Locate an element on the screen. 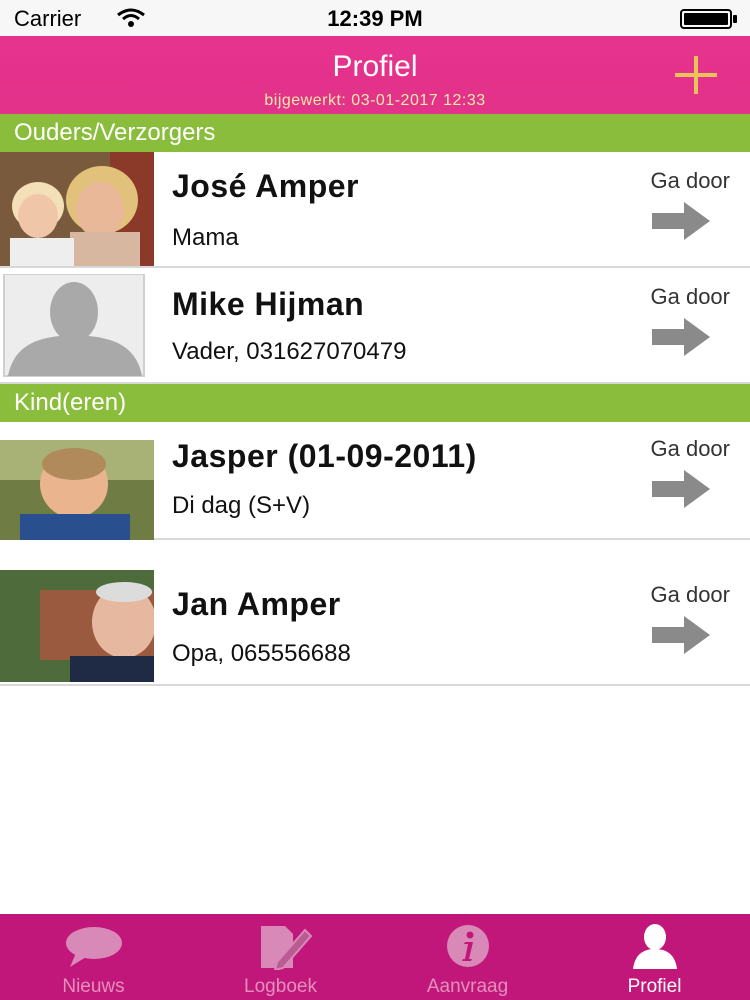 Image resolution: width=750 pixels, height=1000 pixels. contact-name: Jan Amper is located at coordinates (256, 604).